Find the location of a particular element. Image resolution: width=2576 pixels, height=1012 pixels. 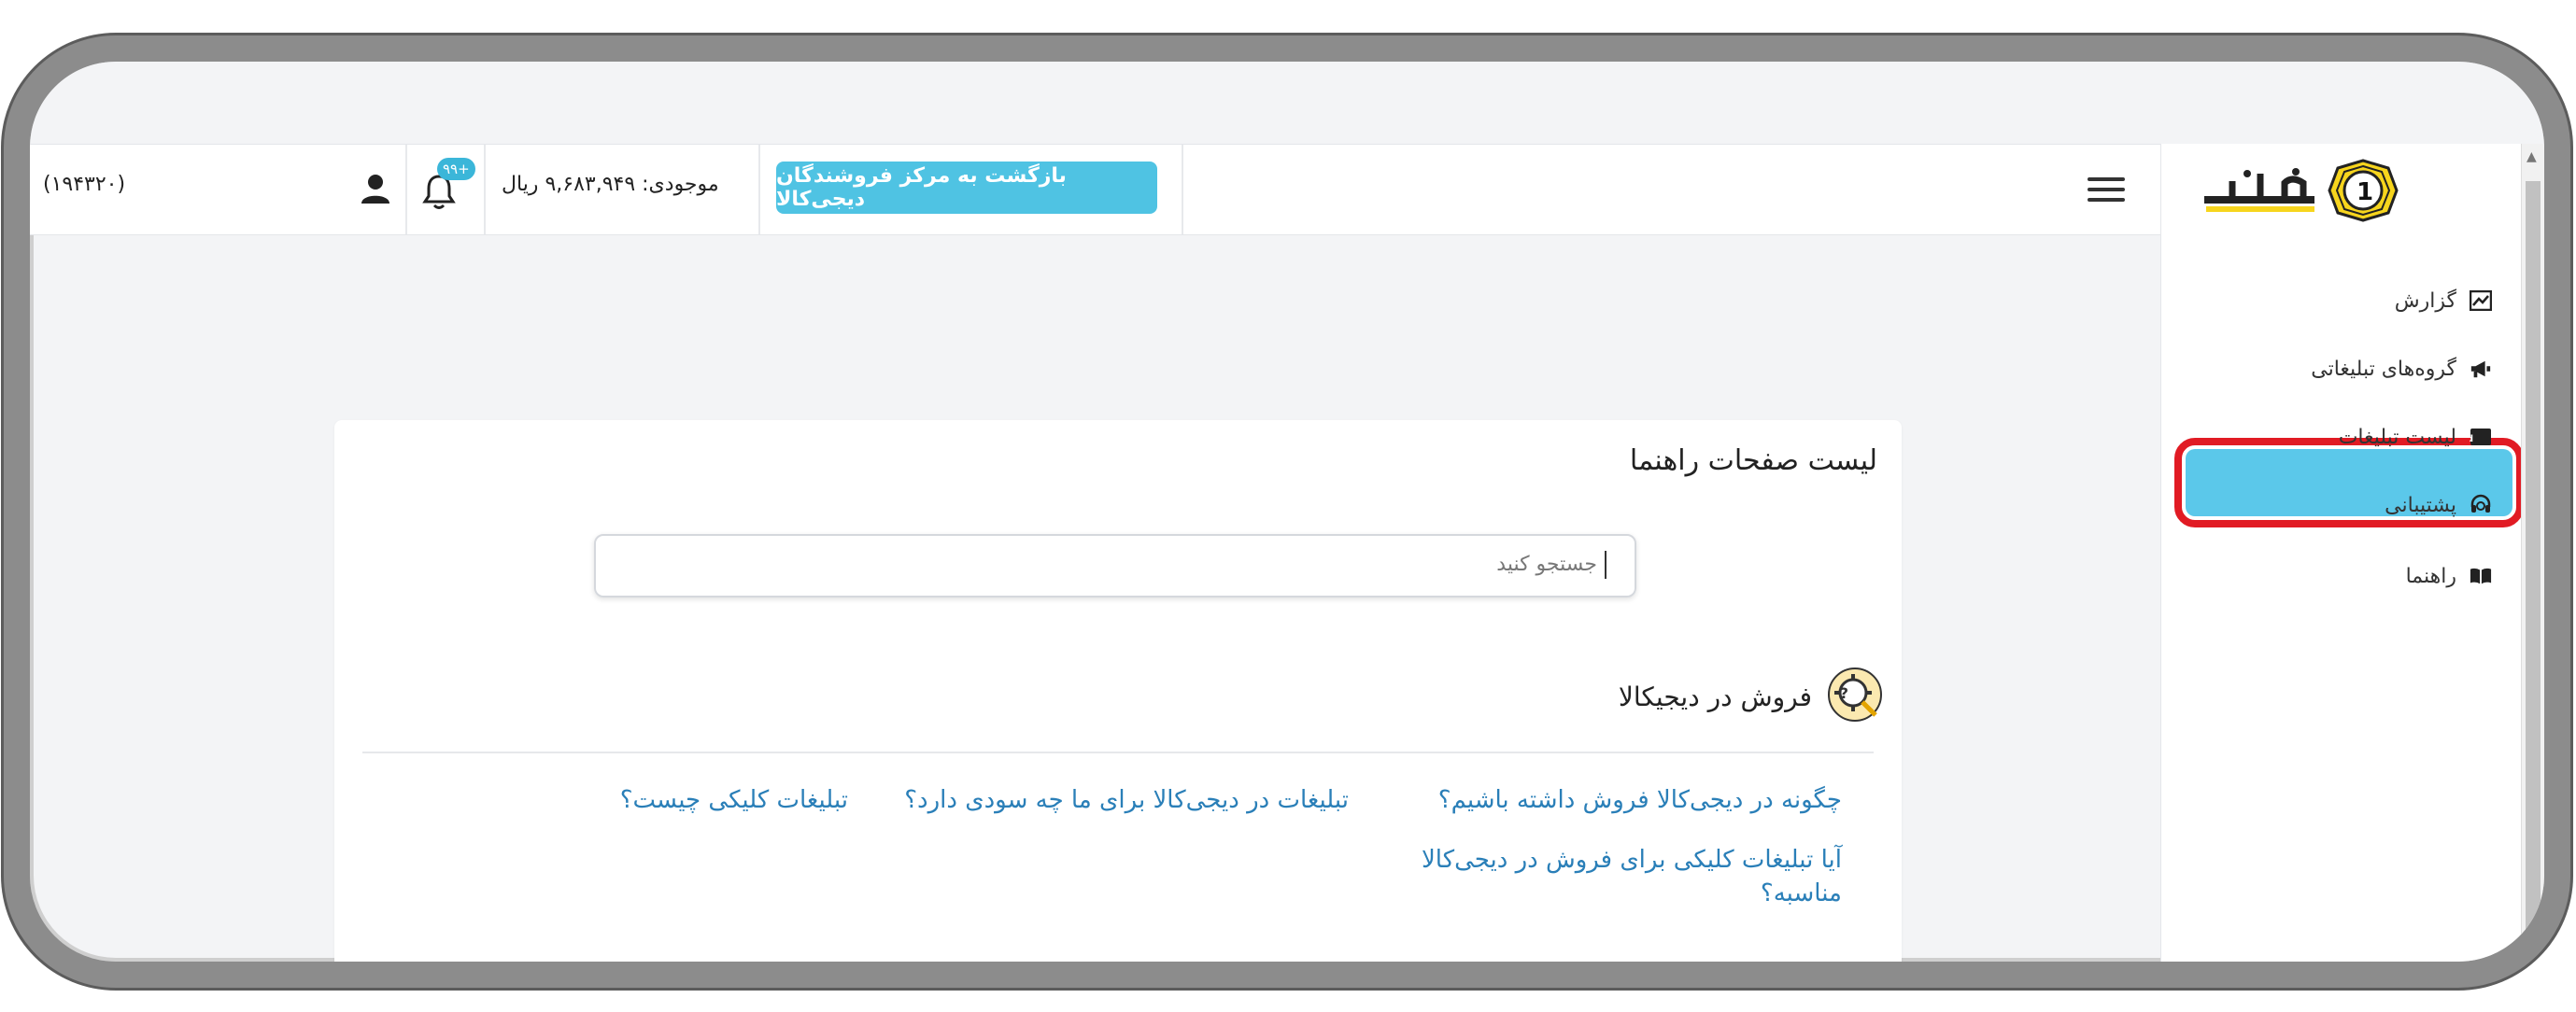

hamburger-menu-icon is located at coordinates (2106, 189).